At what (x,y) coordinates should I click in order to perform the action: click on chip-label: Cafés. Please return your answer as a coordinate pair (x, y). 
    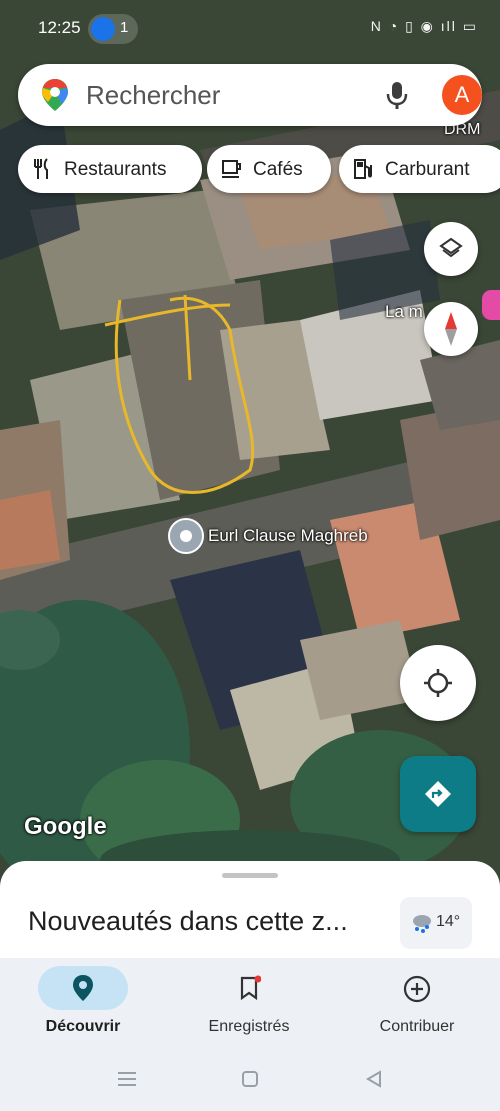
    Looking at the image, I should click on (278, 169).